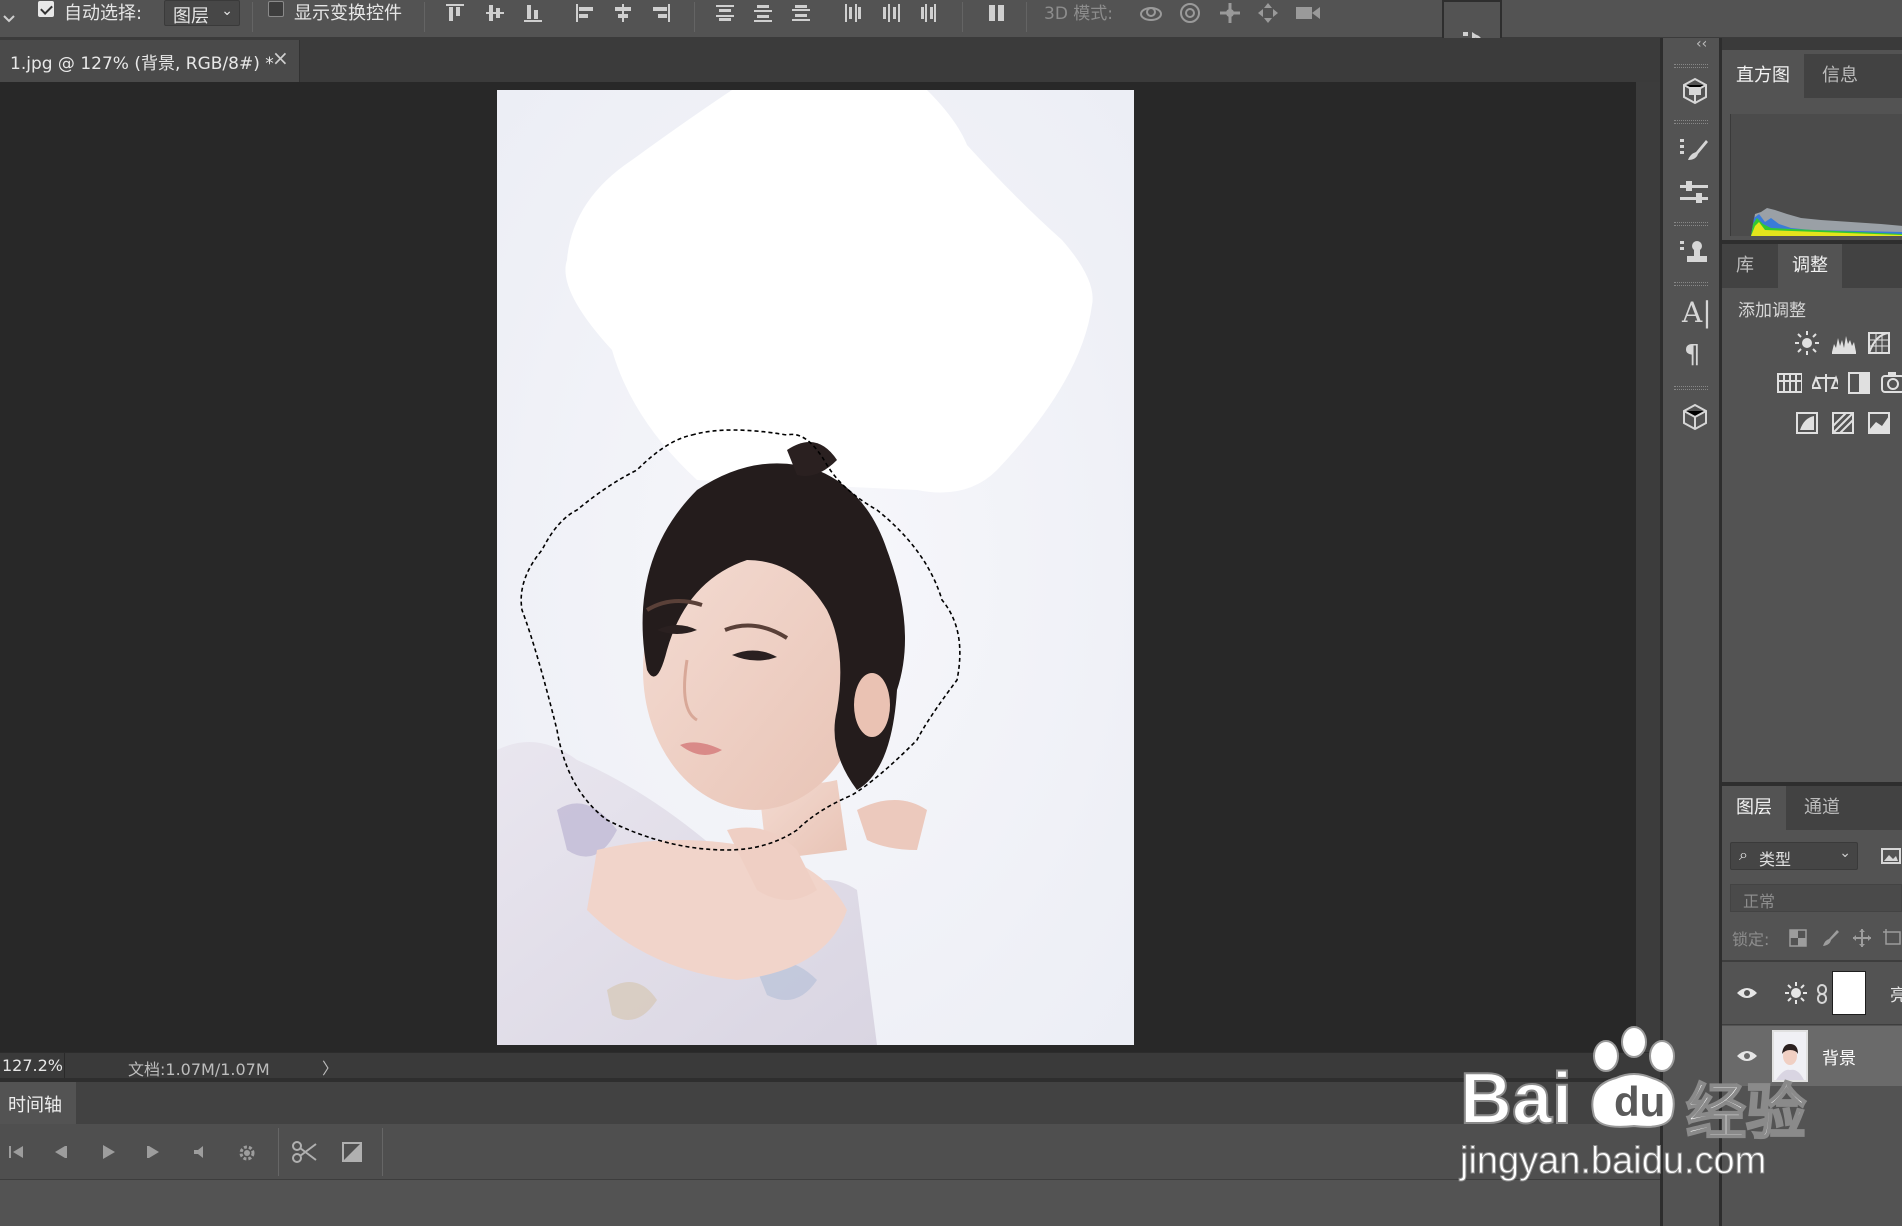 The width and height of the screenshot is (1902, 1226). Describe the element at coordinates (1879, 423) in the screenshot. I see `gradient-map-icon` at that location.